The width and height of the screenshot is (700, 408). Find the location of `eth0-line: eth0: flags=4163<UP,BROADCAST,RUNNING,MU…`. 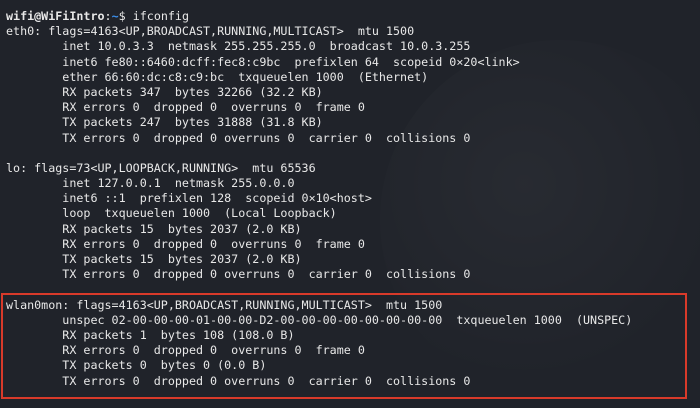

eth0-line: eth0: flags=4163<UP,BROADCAST,RUNNING,MU… is located at coordinates (210, 31).